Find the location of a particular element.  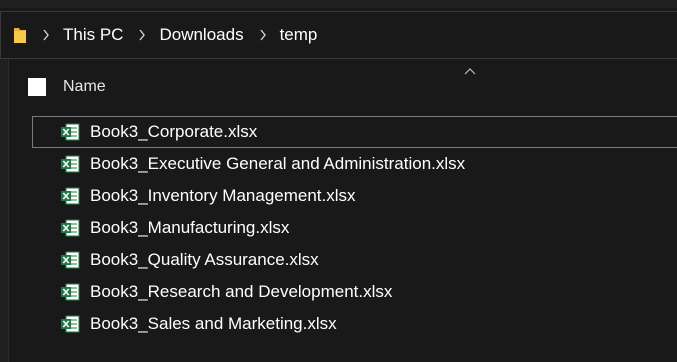

file-row: Book3_Corporate.xlsx is located at coordinates (354, 132).